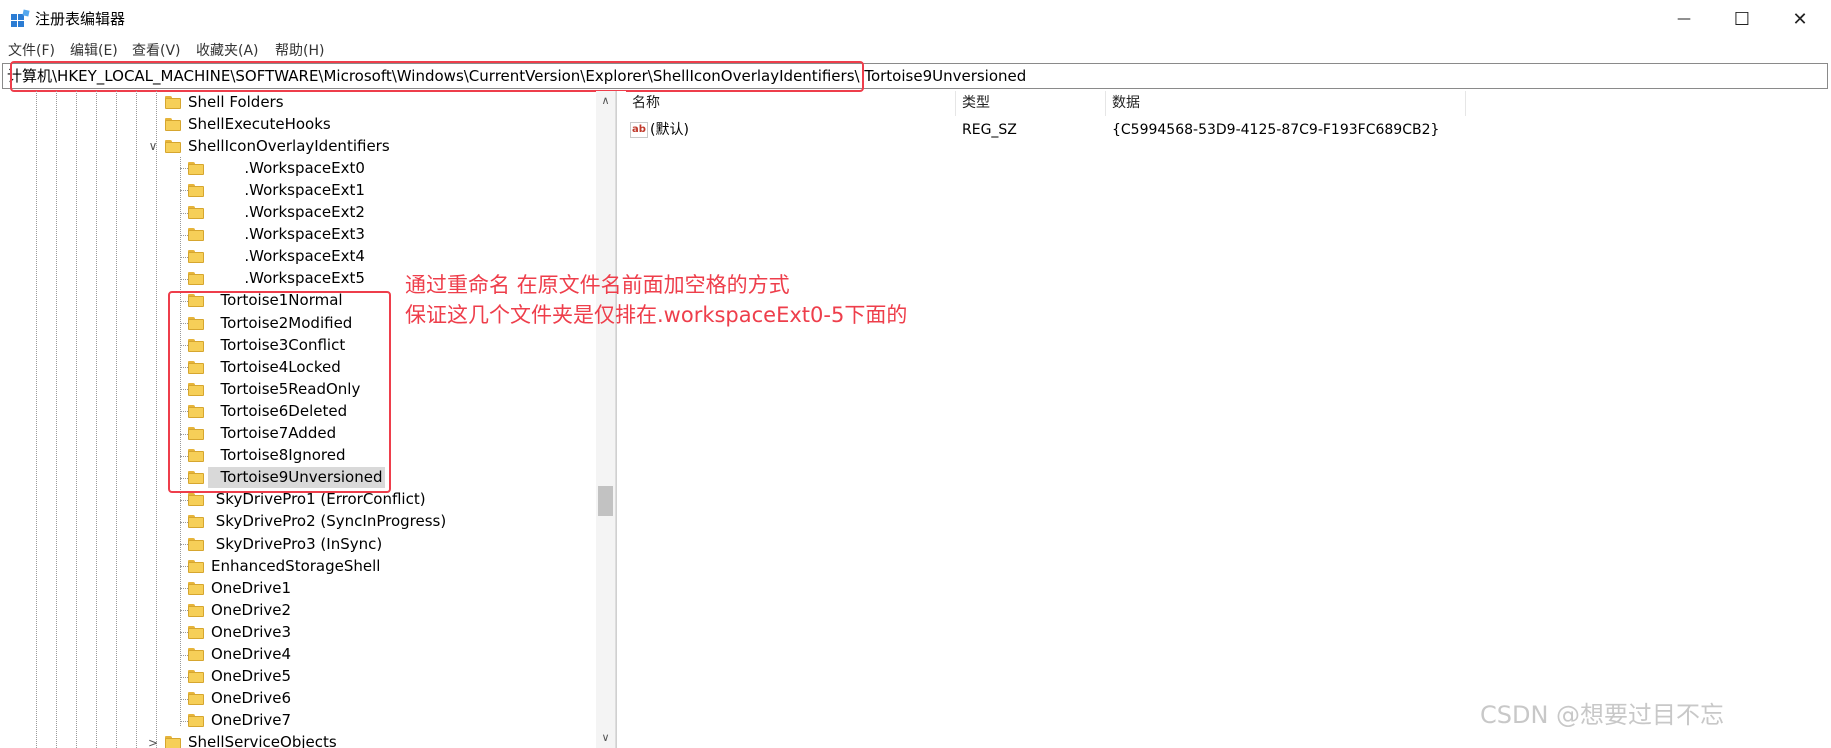 The image size is (1831, 748). I want to click on menu-file: 文件(F), so click(31, 51).